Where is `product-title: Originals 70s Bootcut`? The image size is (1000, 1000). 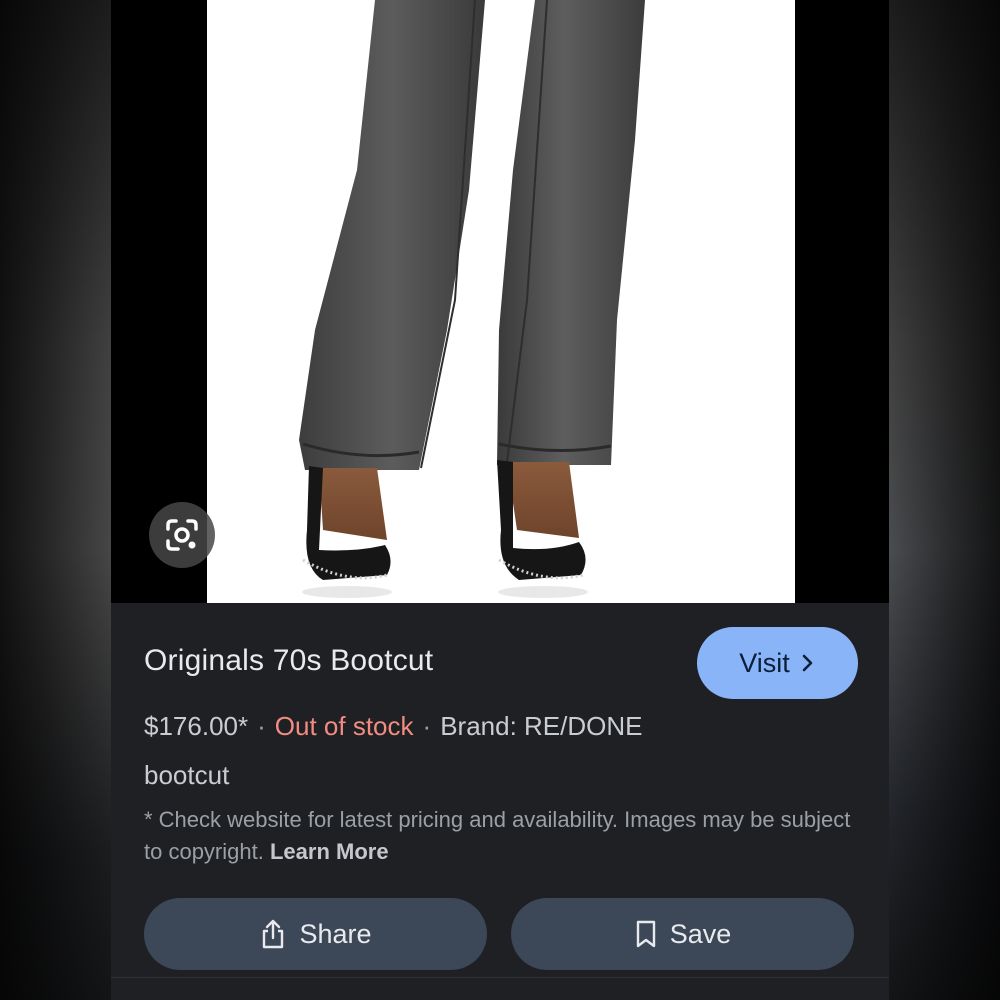
product-title: Originals 70s Bootcut is located at coordinates (289, 660).